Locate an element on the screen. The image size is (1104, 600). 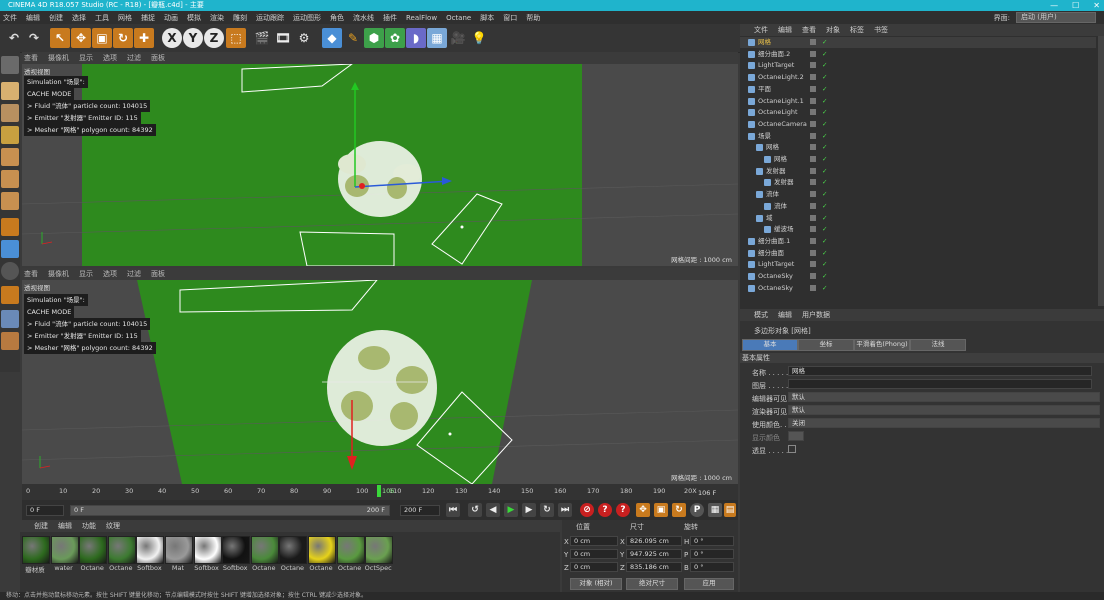
material-menu-function: 功能 is located at coordinates (89, 526).